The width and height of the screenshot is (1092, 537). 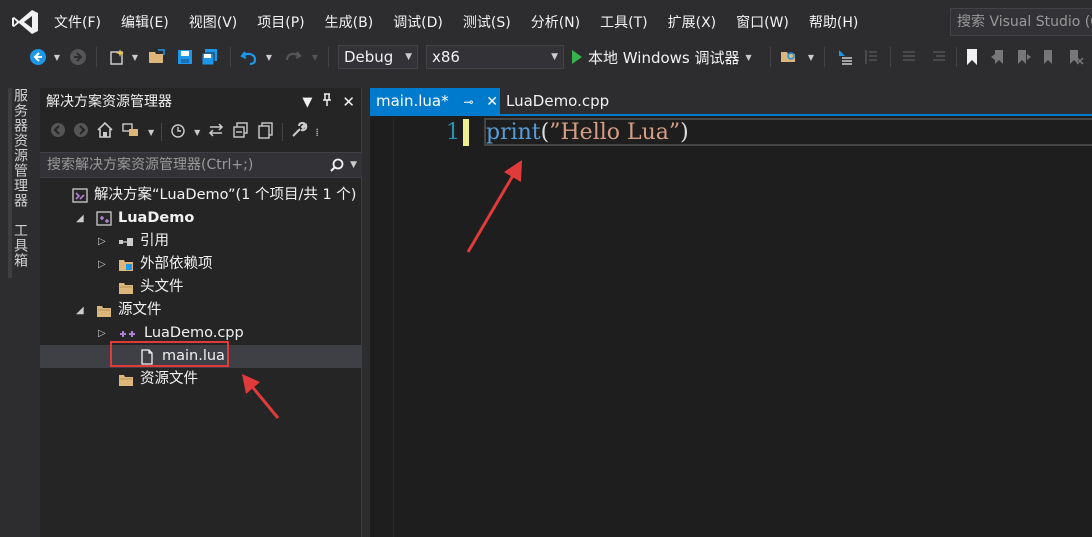 I want to click on pending-changes-filter-icon, so click(x=178, y=132).